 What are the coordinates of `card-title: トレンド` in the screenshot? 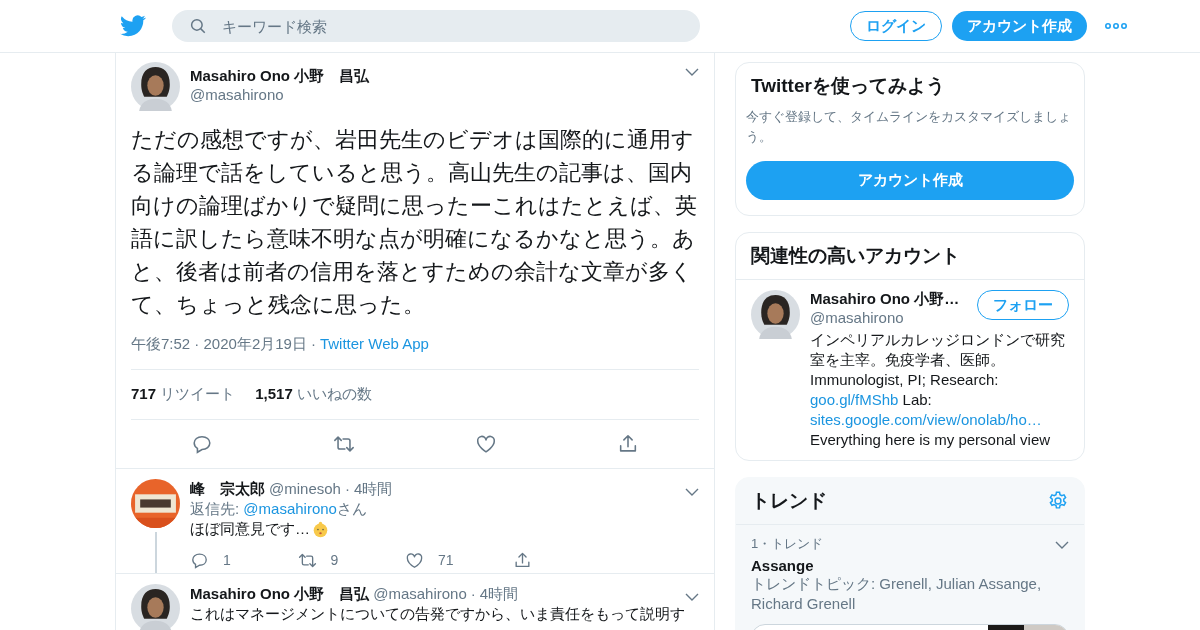 It's located at (789, 501).